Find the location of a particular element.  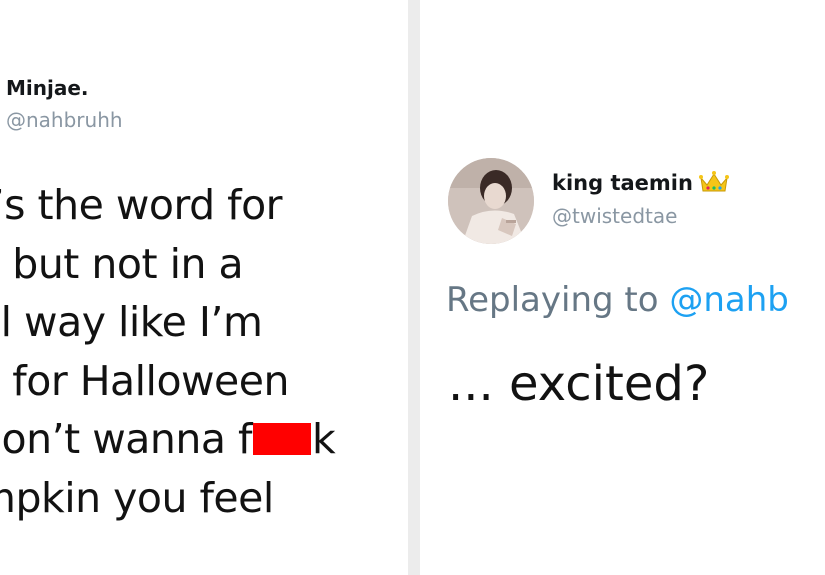

tweet-body-line-redacted: don’t wanna f k is located at coordinates (204, 439).